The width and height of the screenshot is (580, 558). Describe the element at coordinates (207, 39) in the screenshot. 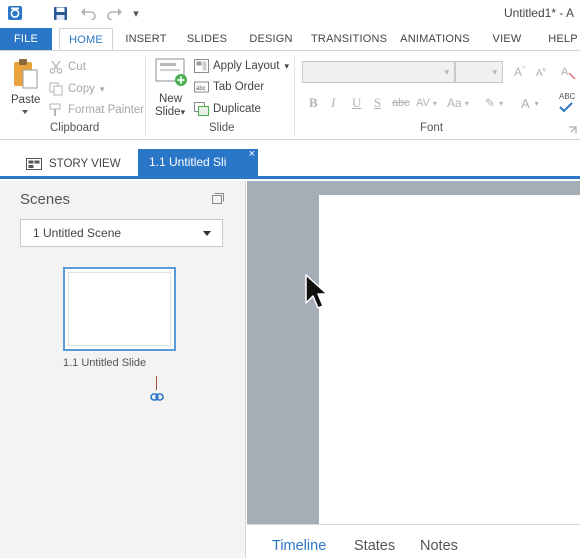

I see `tab-slides: SLIDES` at that location.